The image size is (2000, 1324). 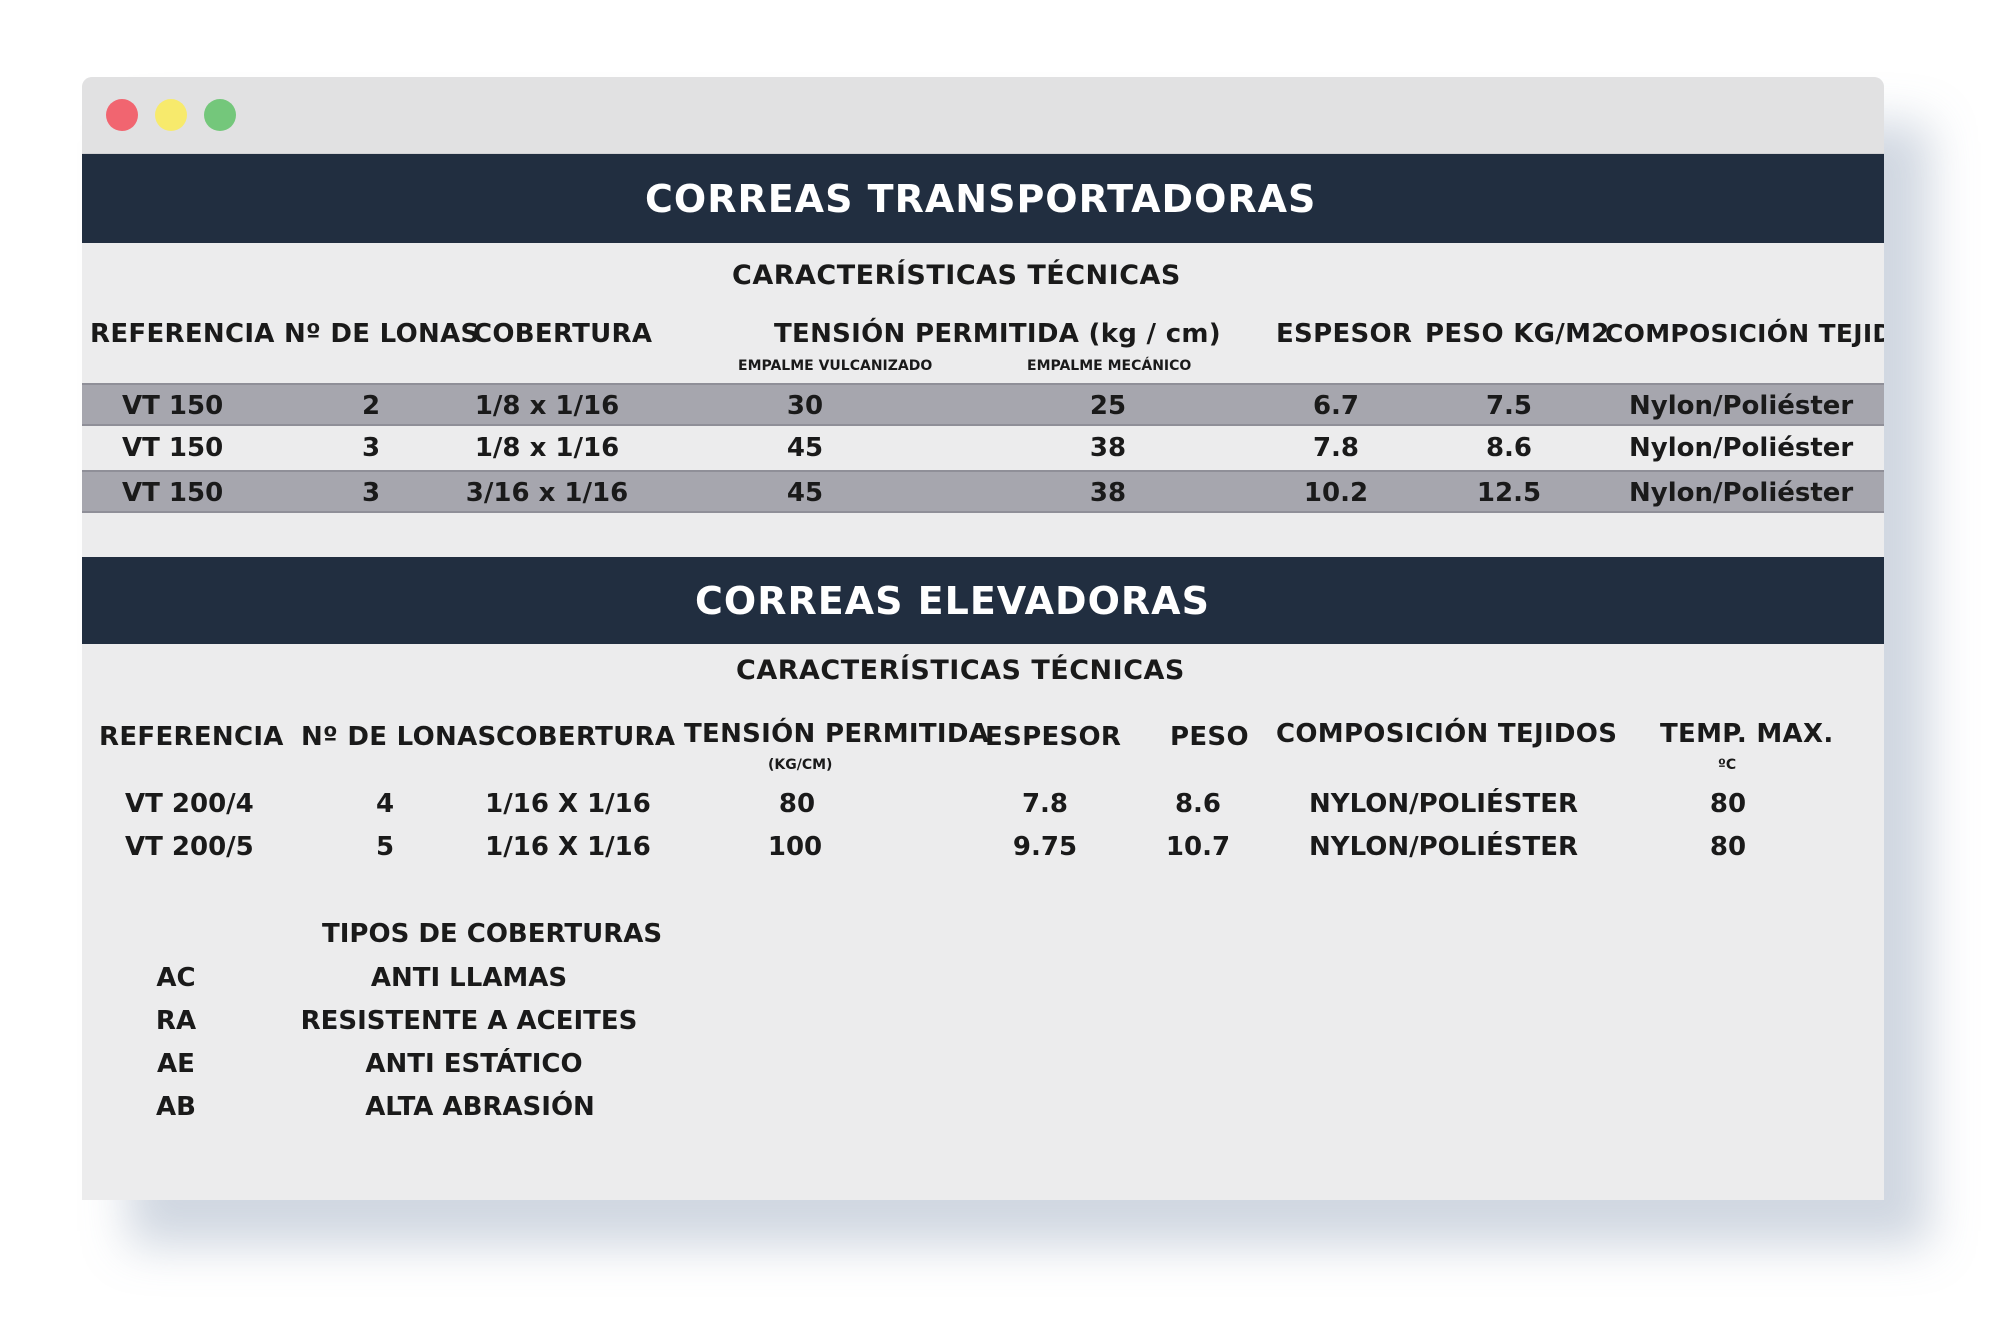 I want to click on cell-thickness: 9.75, so click(x=1045, y=847).